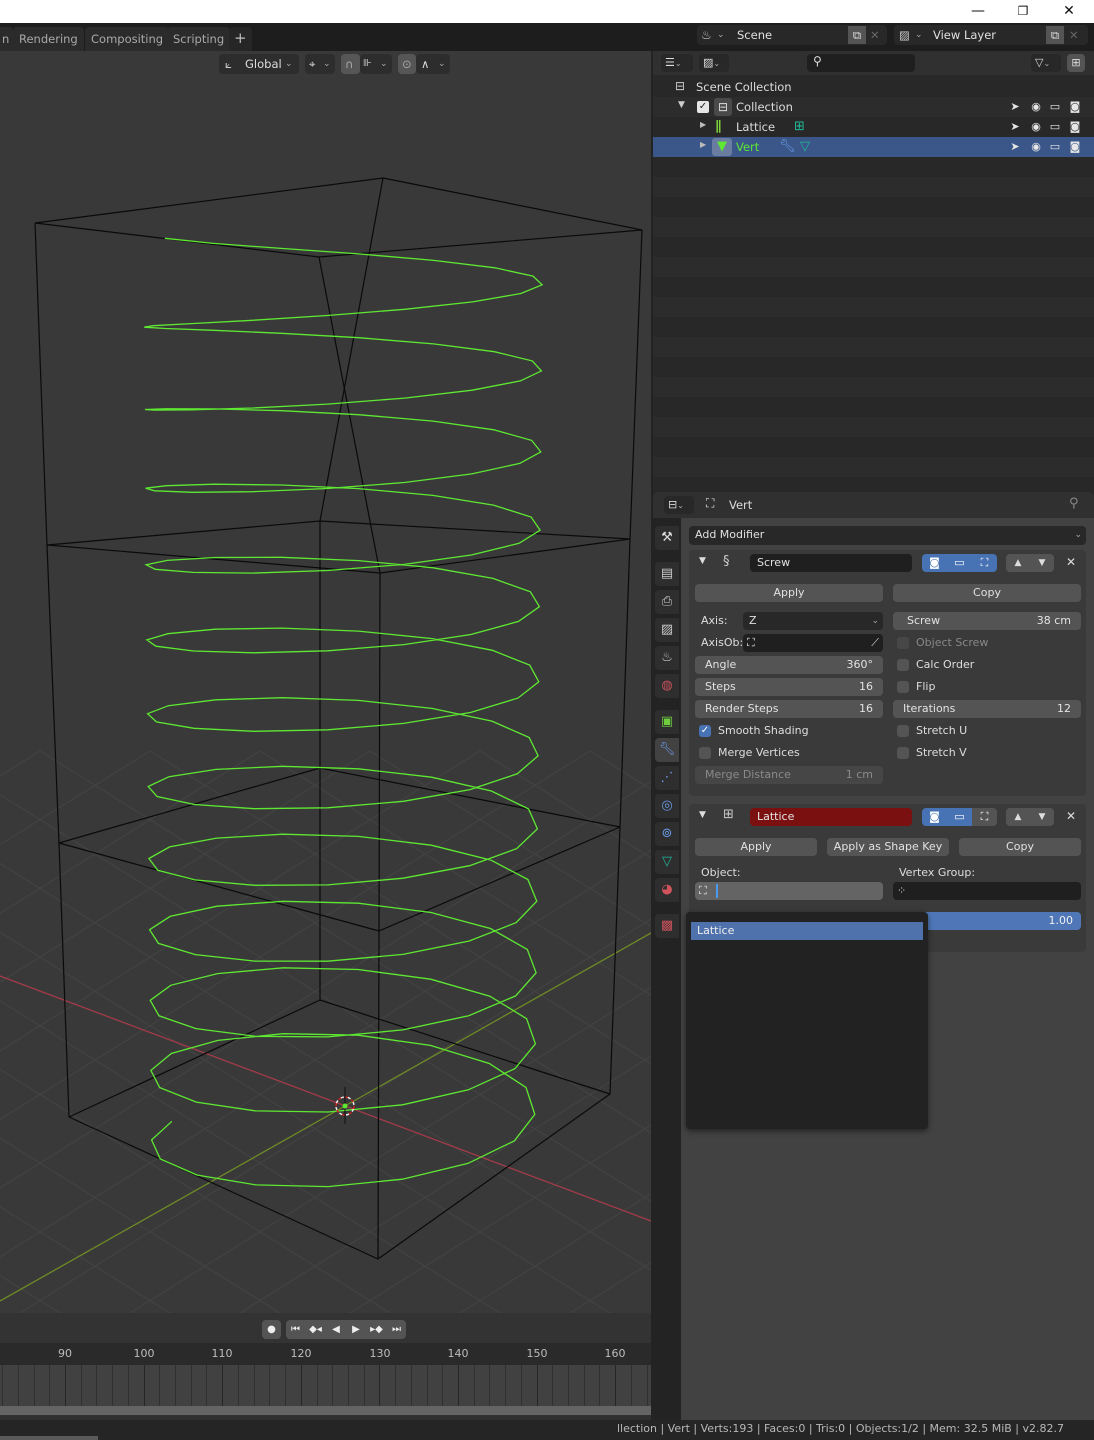  I want to click on merge-distance-field: Merge Distance 1 cm, so click(789, 775).